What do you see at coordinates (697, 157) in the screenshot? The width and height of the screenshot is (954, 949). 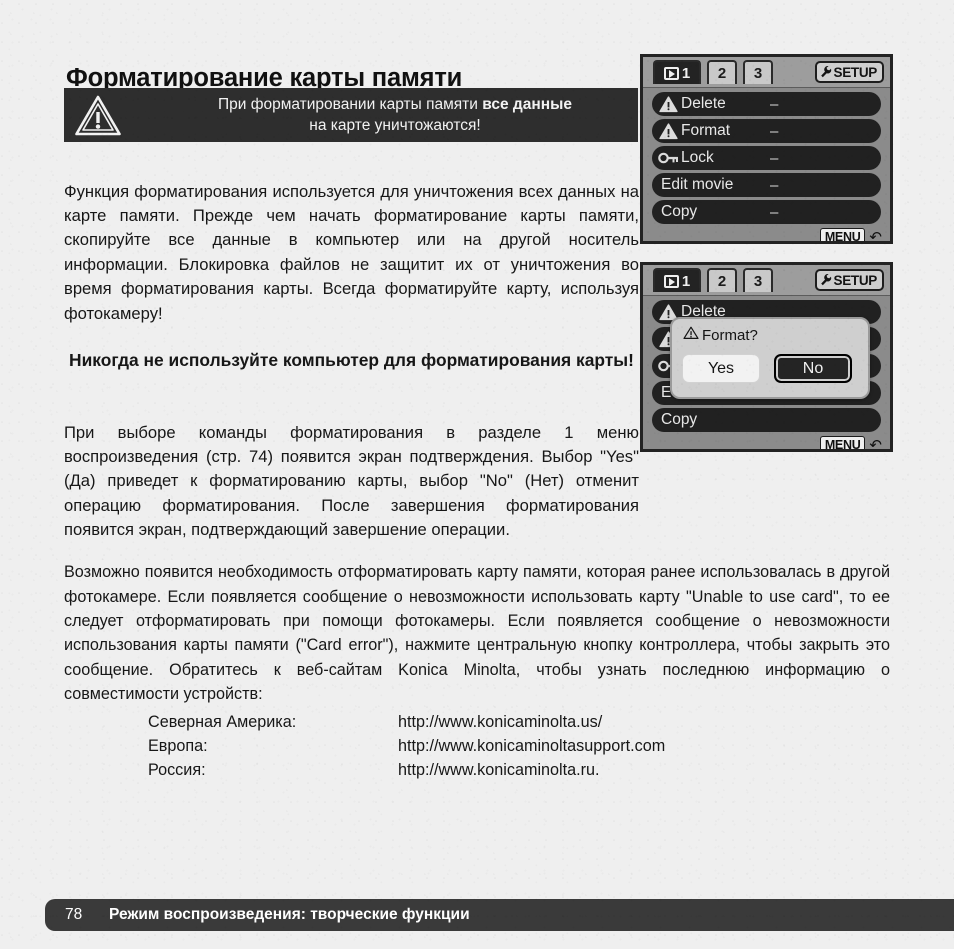 I see `menu-item-label: Lock` at bounding box center [697, 157].